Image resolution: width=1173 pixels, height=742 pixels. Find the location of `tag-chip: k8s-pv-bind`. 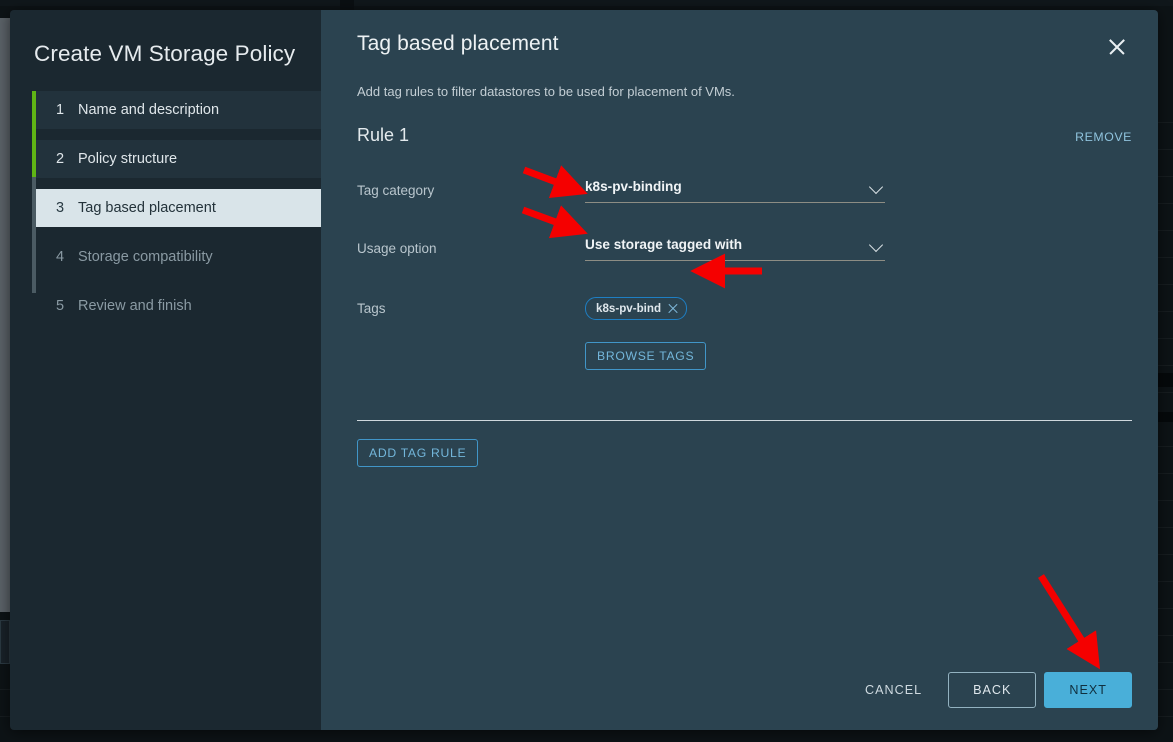

tag-chip: k8s-pv-bind is located at coordinates (636, 308).